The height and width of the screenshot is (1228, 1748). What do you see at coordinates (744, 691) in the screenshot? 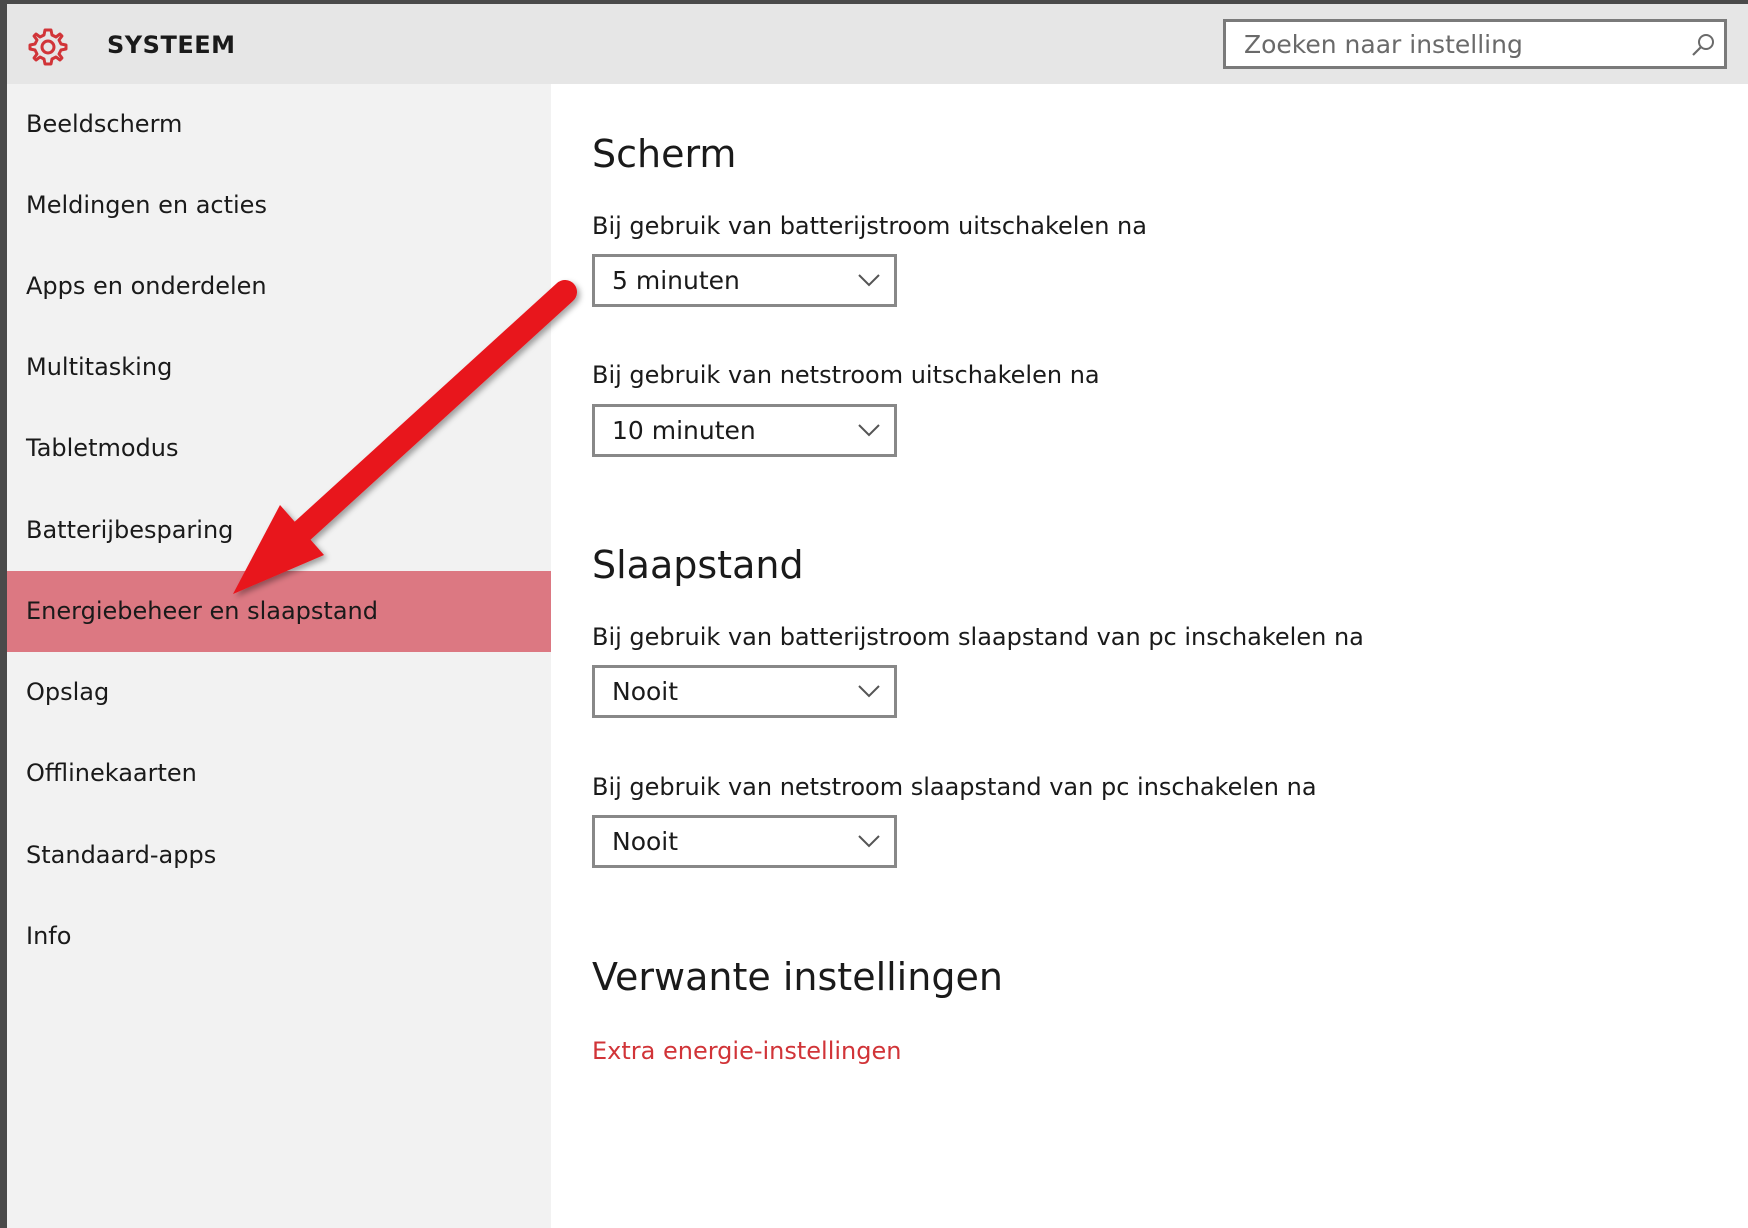
I see `sleep-battery-dropdown: Nooit` at bounding box center [744, 691].